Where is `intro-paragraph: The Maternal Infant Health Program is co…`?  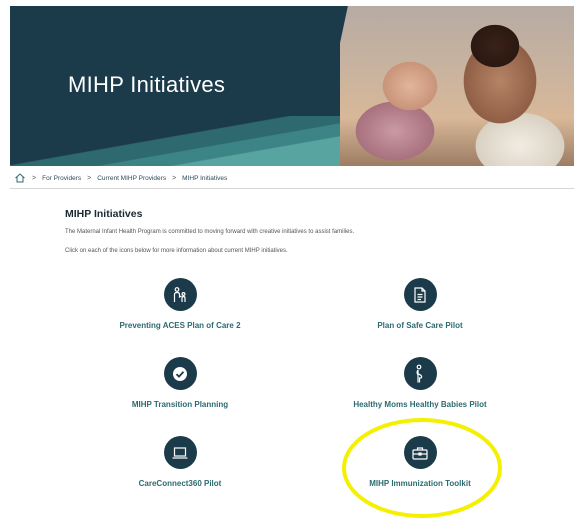
intro-paragraph: The Maternal Infant Health Program is co… is located at coordinates (210, 232).